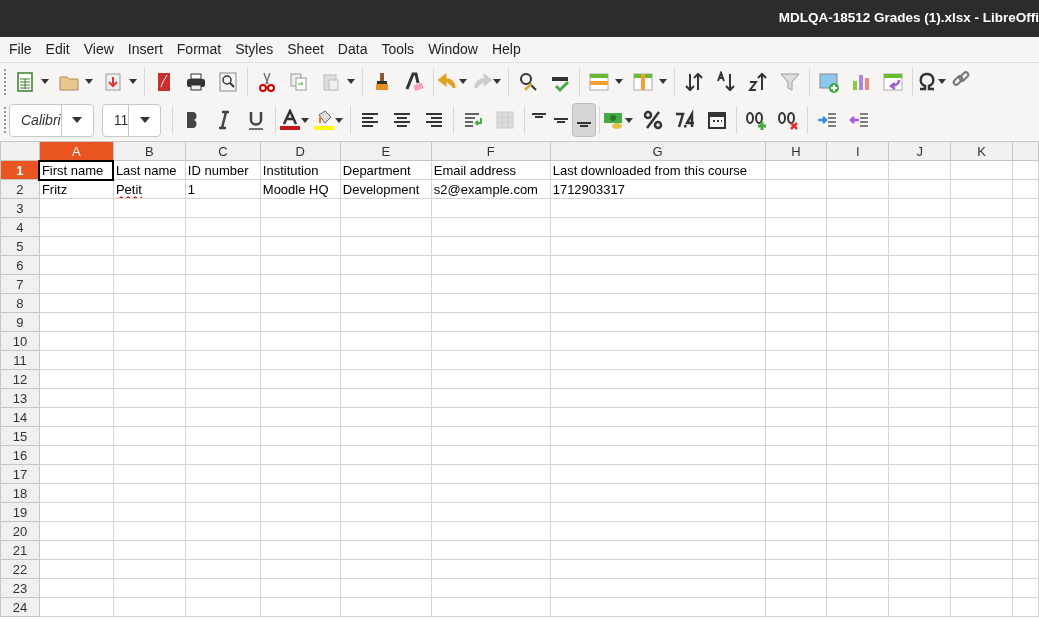  Describe the element at coordinates (857, 151) in the screenshot. I see `column-header: I` at that location.